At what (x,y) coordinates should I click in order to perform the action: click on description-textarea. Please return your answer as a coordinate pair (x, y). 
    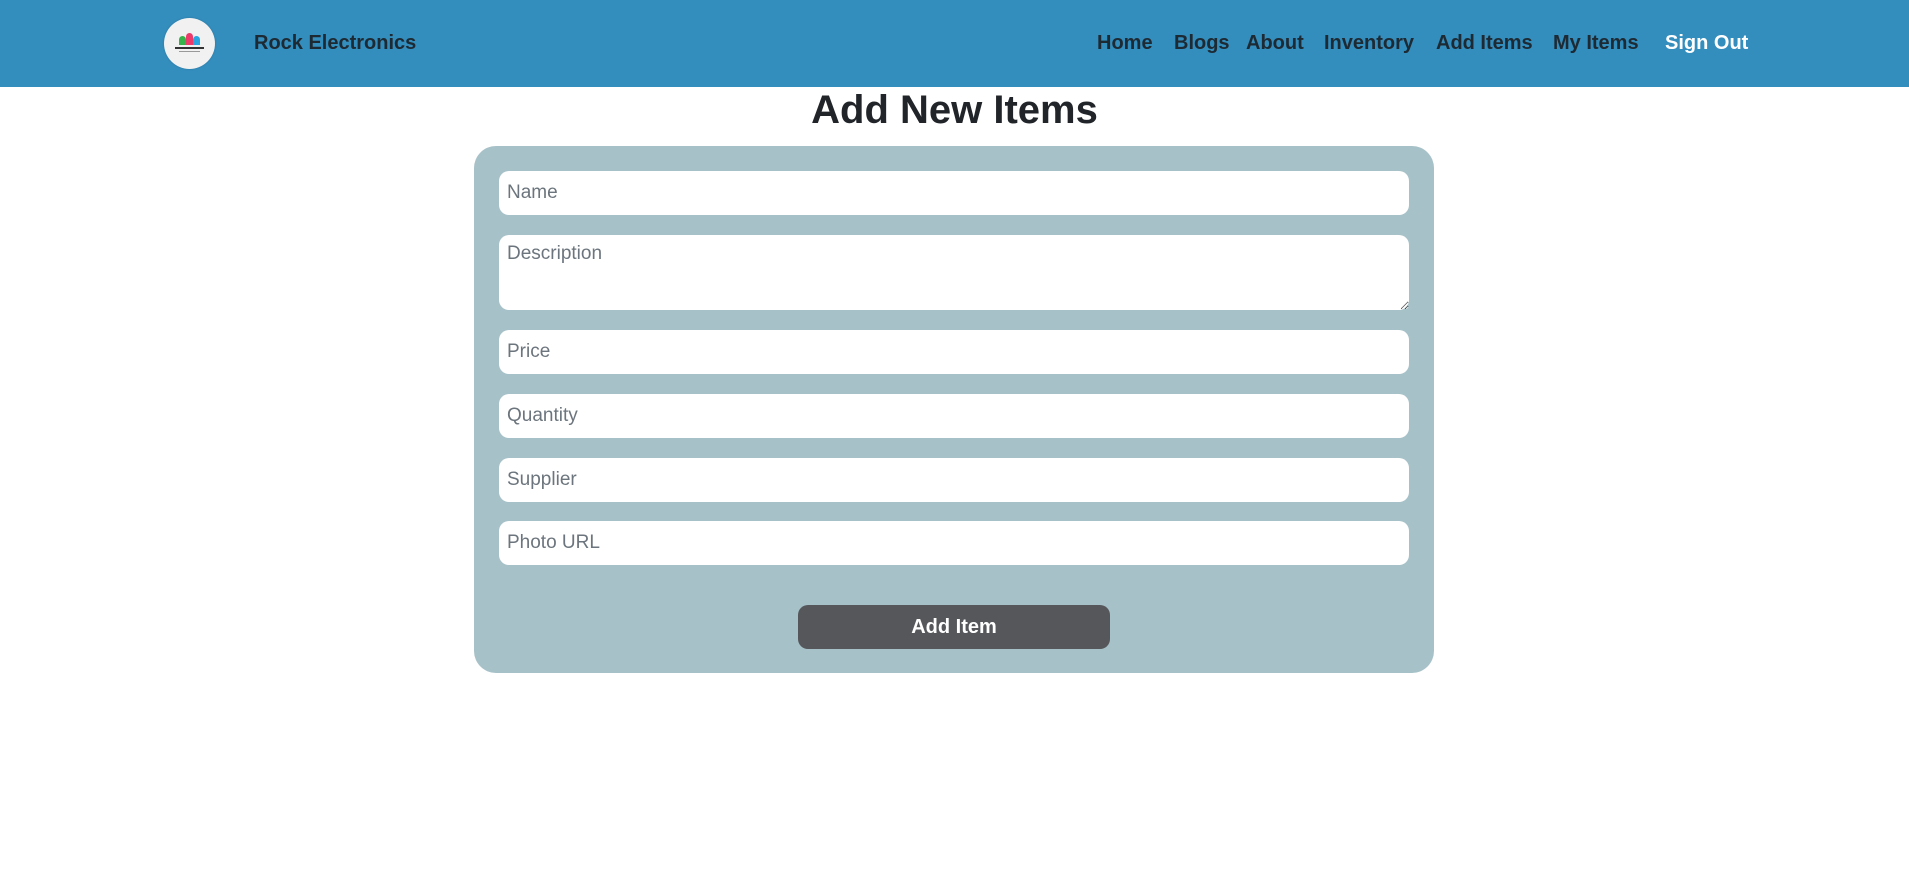
    Looking at the image, I should click on (954, 272).